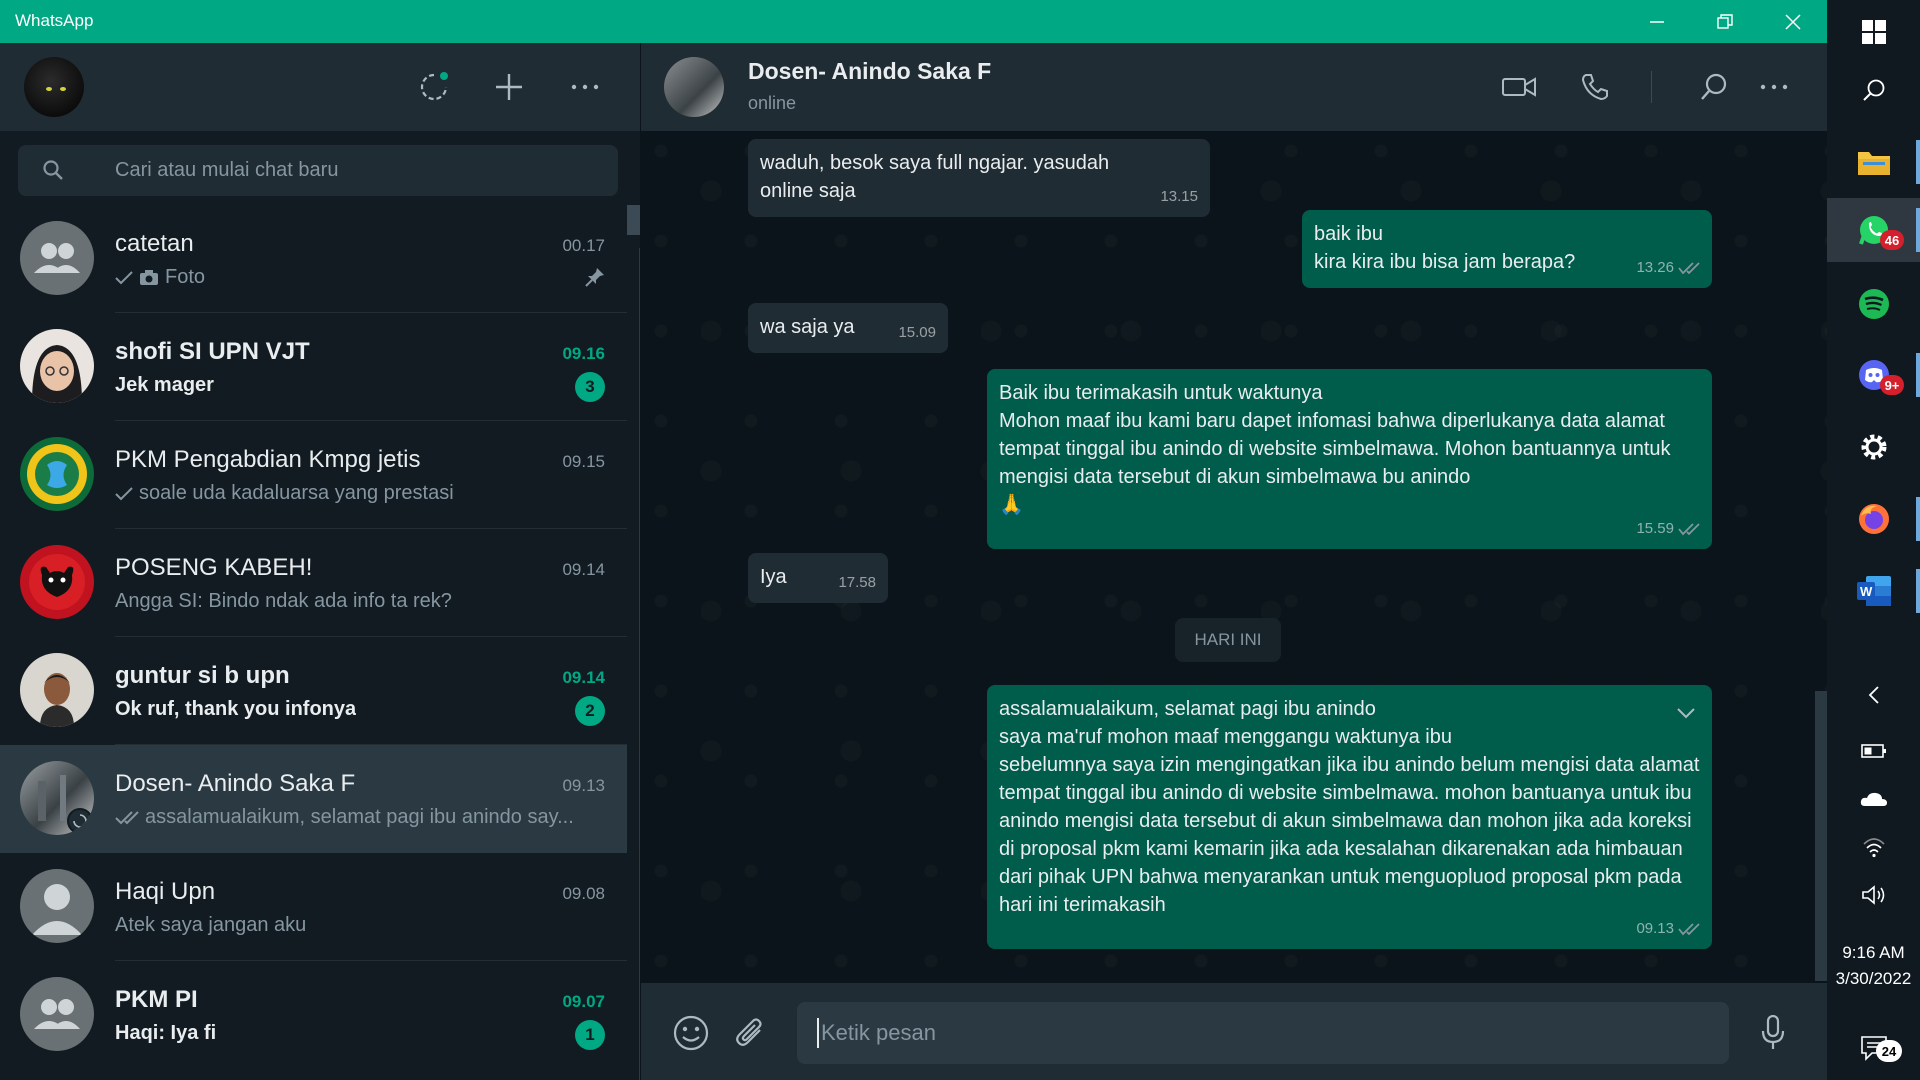 This screenshot has height=1080, width=1920. I want to click on message-time: 13.26, so click(1655, 267).